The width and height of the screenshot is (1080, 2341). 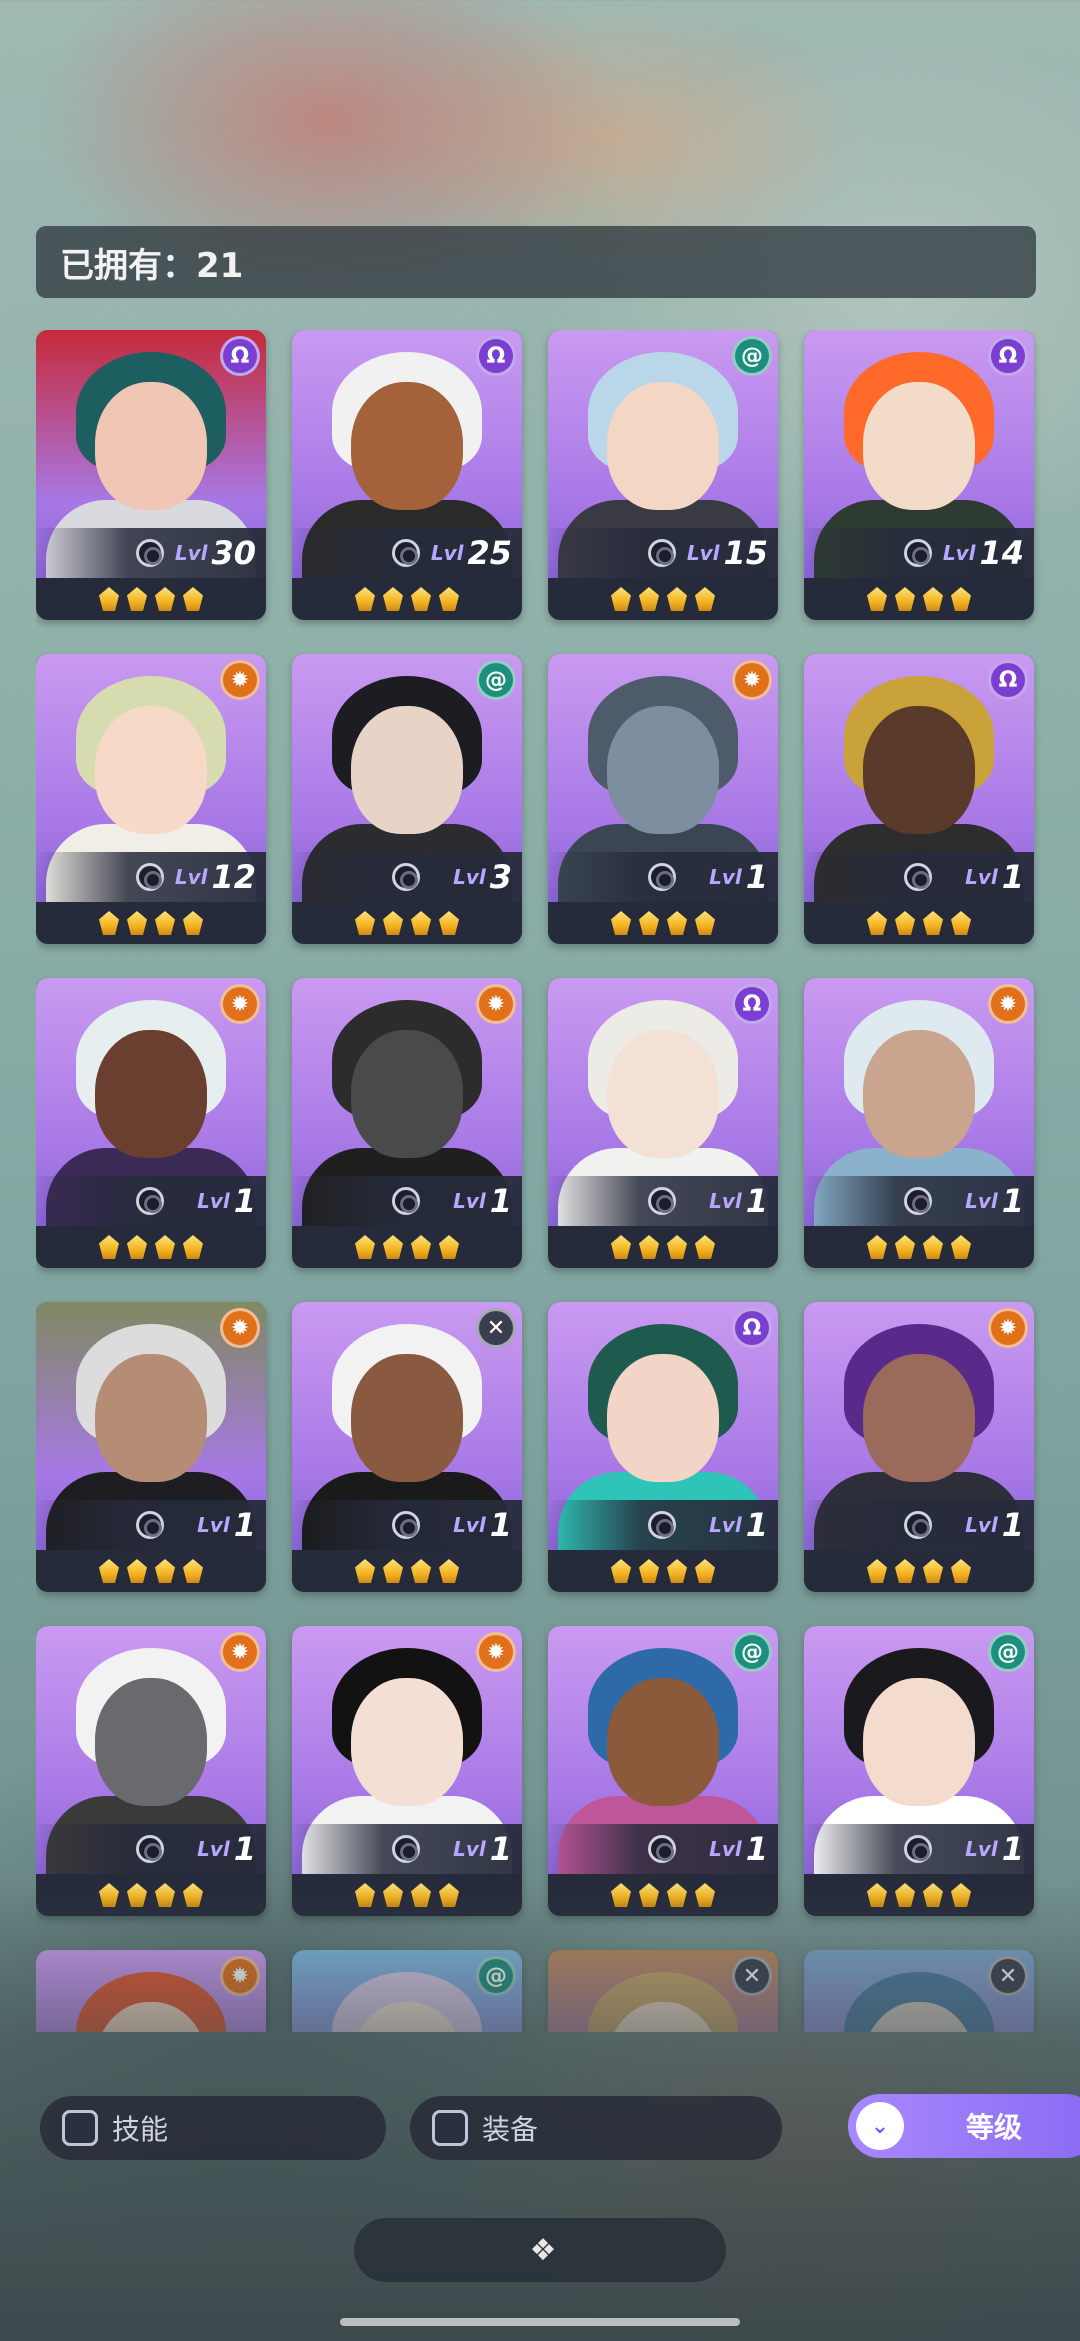 What do you see at coordinates (540, 2322) in the screenshot?
I see `home-indicator` at bounding box center [540, 2322].